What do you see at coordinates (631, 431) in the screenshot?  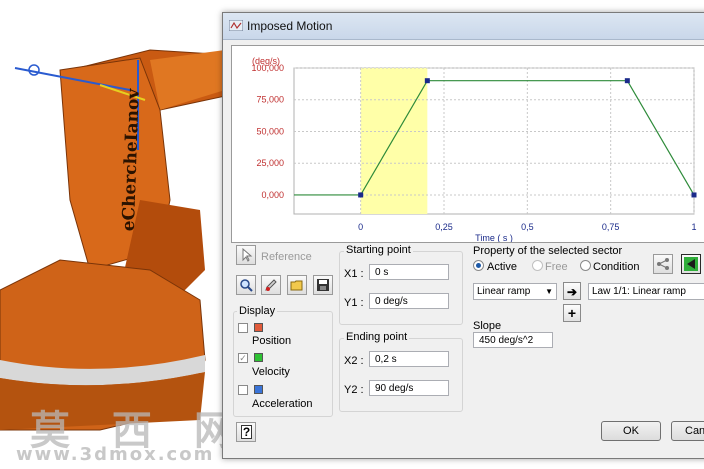 I see `ok-button: OK` at bounding box center [631, 431].